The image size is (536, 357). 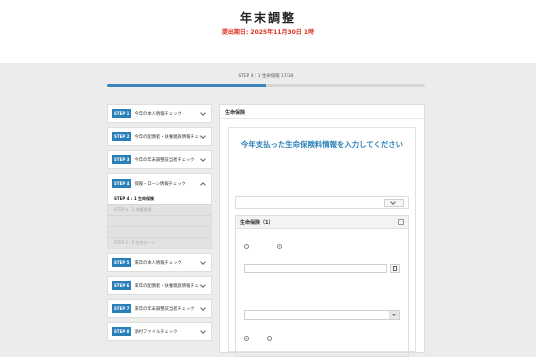 I want to click on radio-upload, so click(x=279, y=246).